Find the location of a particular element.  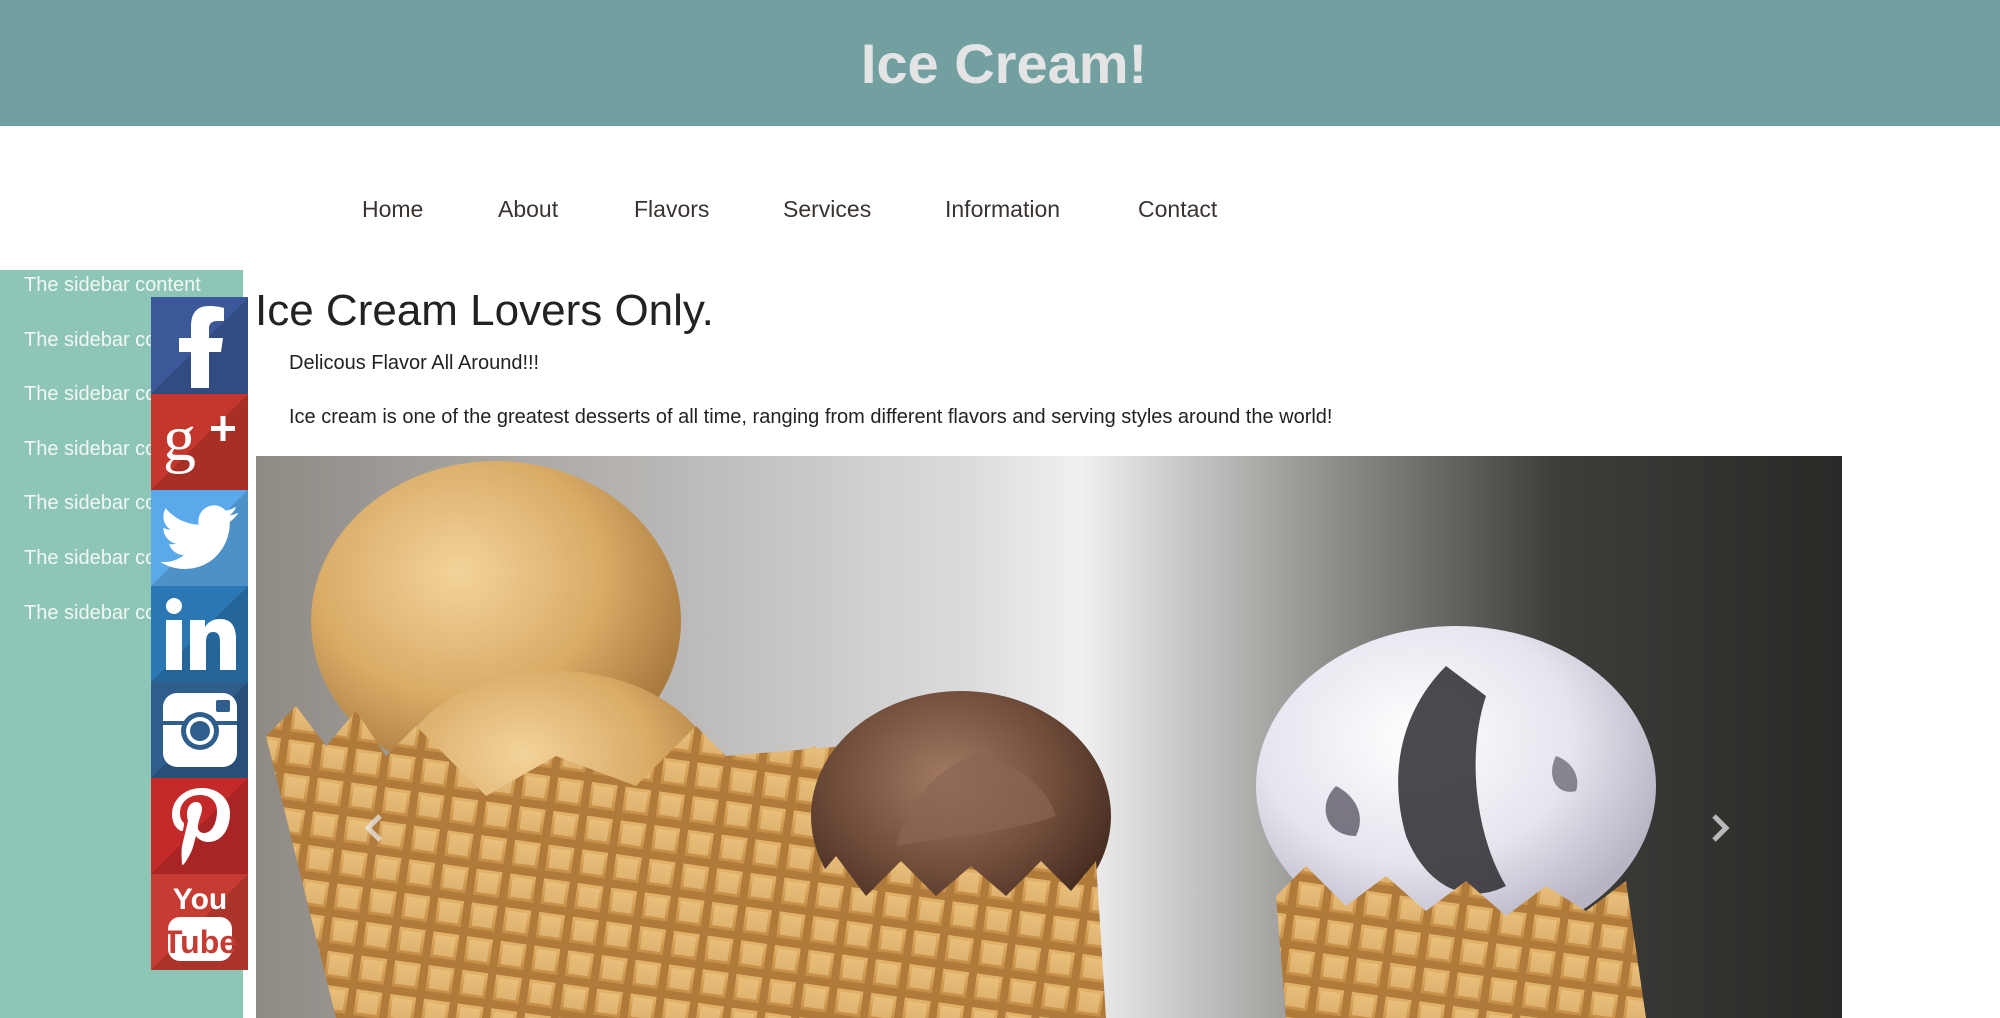

page-heading: Ice Cream Lovers Only. is located at coordinates (484, 310).